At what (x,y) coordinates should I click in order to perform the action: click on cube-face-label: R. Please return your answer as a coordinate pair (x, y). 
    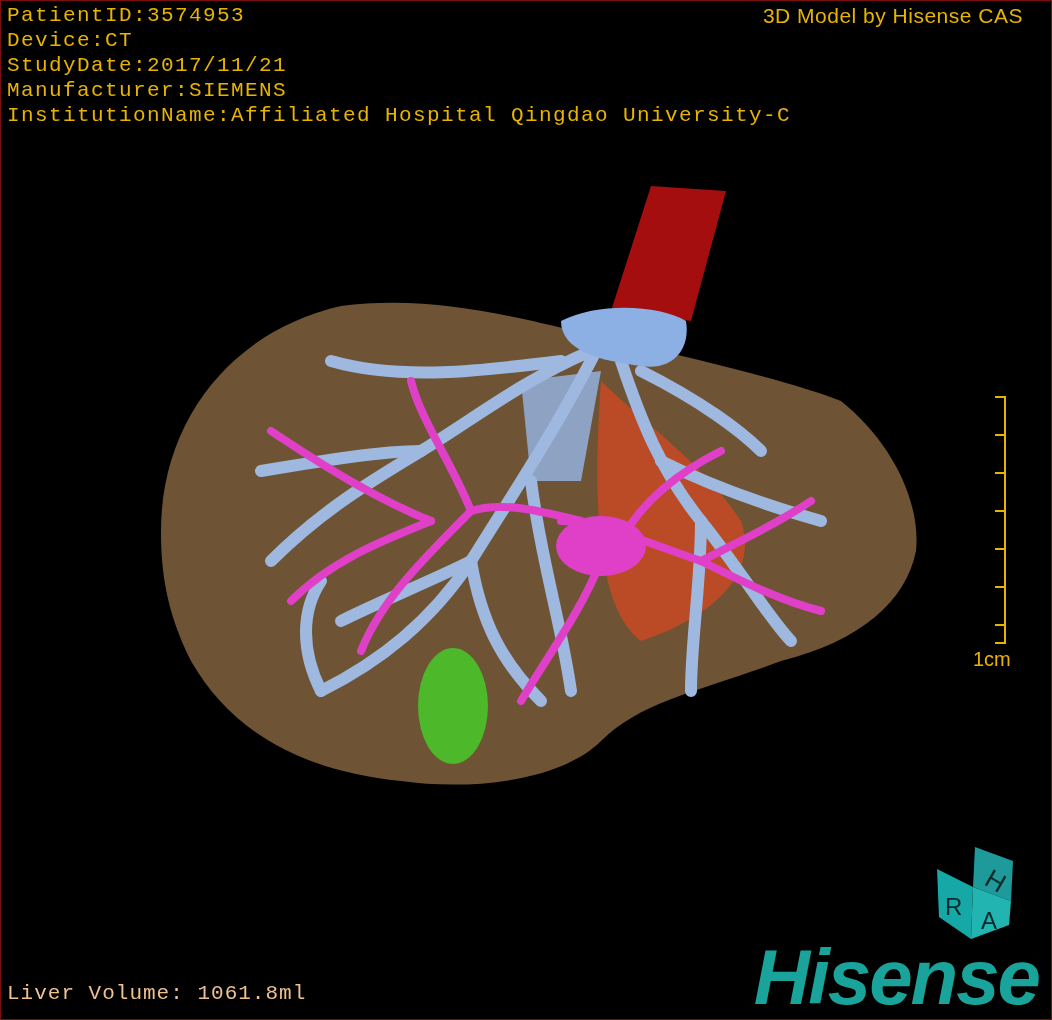
    Looking at the image, I should click on (954, 906).